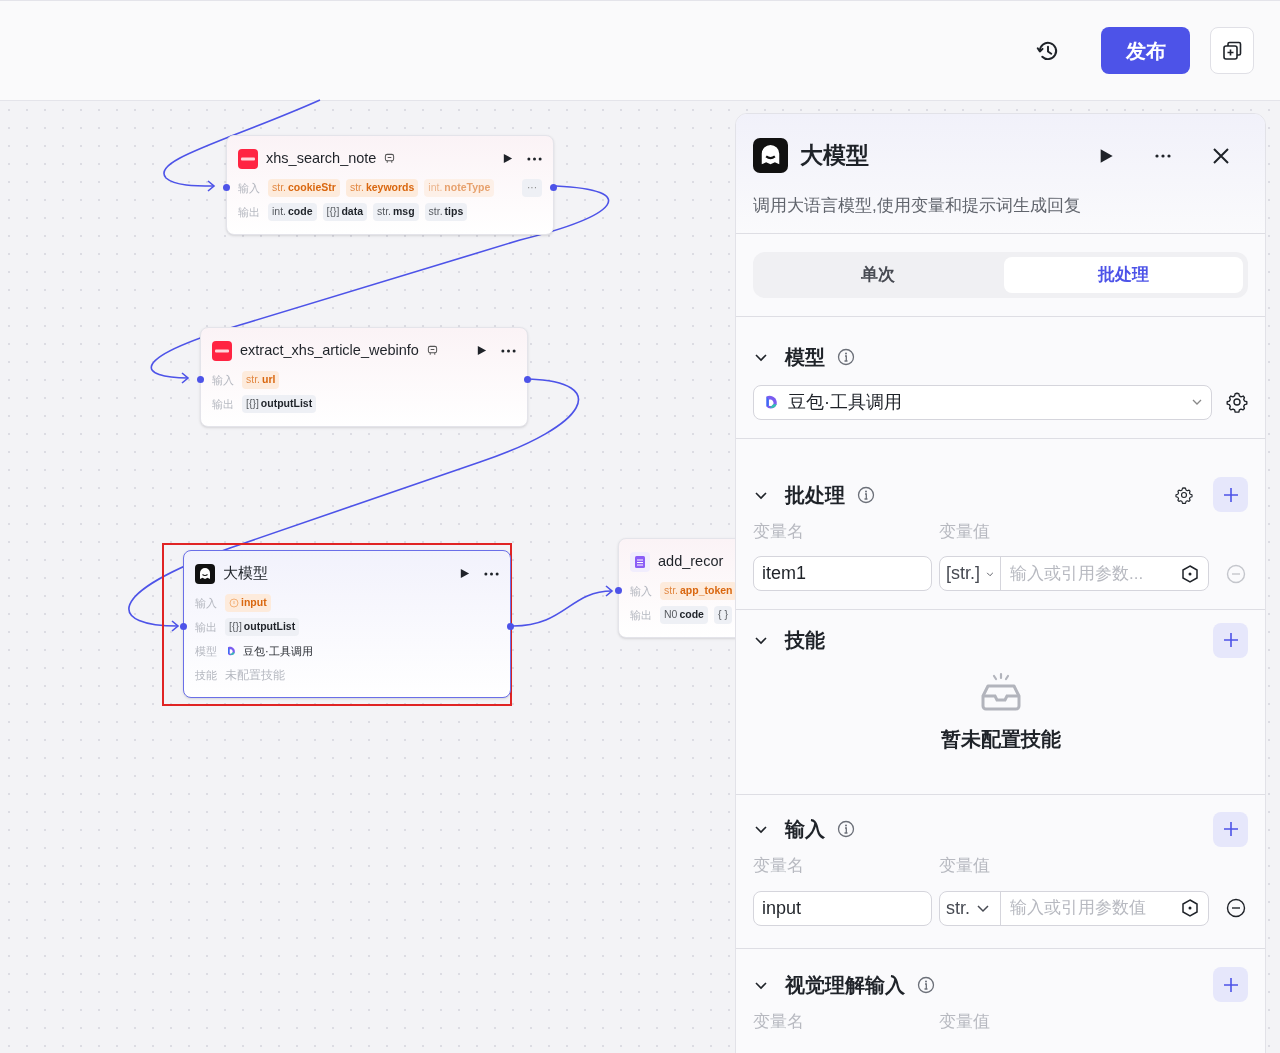 Image resolution: width=1280 pixels, height=1053 pixels. What do you see at coordinates (382, 187) in the screenshot?
I see `variable-tag: str. keywords` at bounding box center [382, 187].